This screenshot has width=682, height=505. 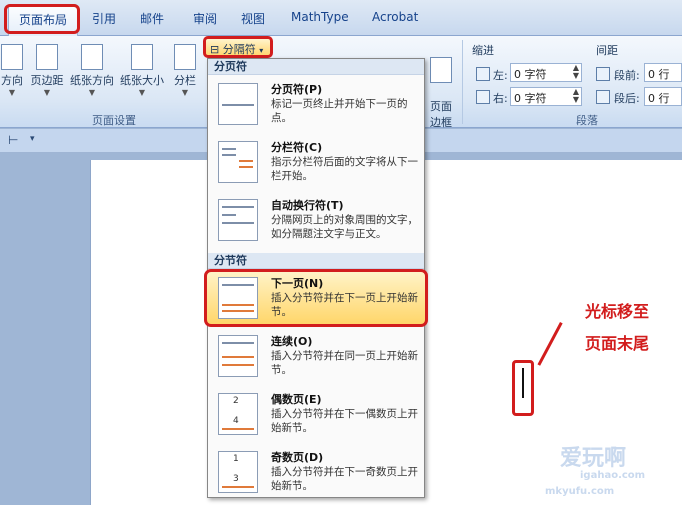 I want to click on menu-item-title: 自动换行符(T), so click(x=307, y=205).